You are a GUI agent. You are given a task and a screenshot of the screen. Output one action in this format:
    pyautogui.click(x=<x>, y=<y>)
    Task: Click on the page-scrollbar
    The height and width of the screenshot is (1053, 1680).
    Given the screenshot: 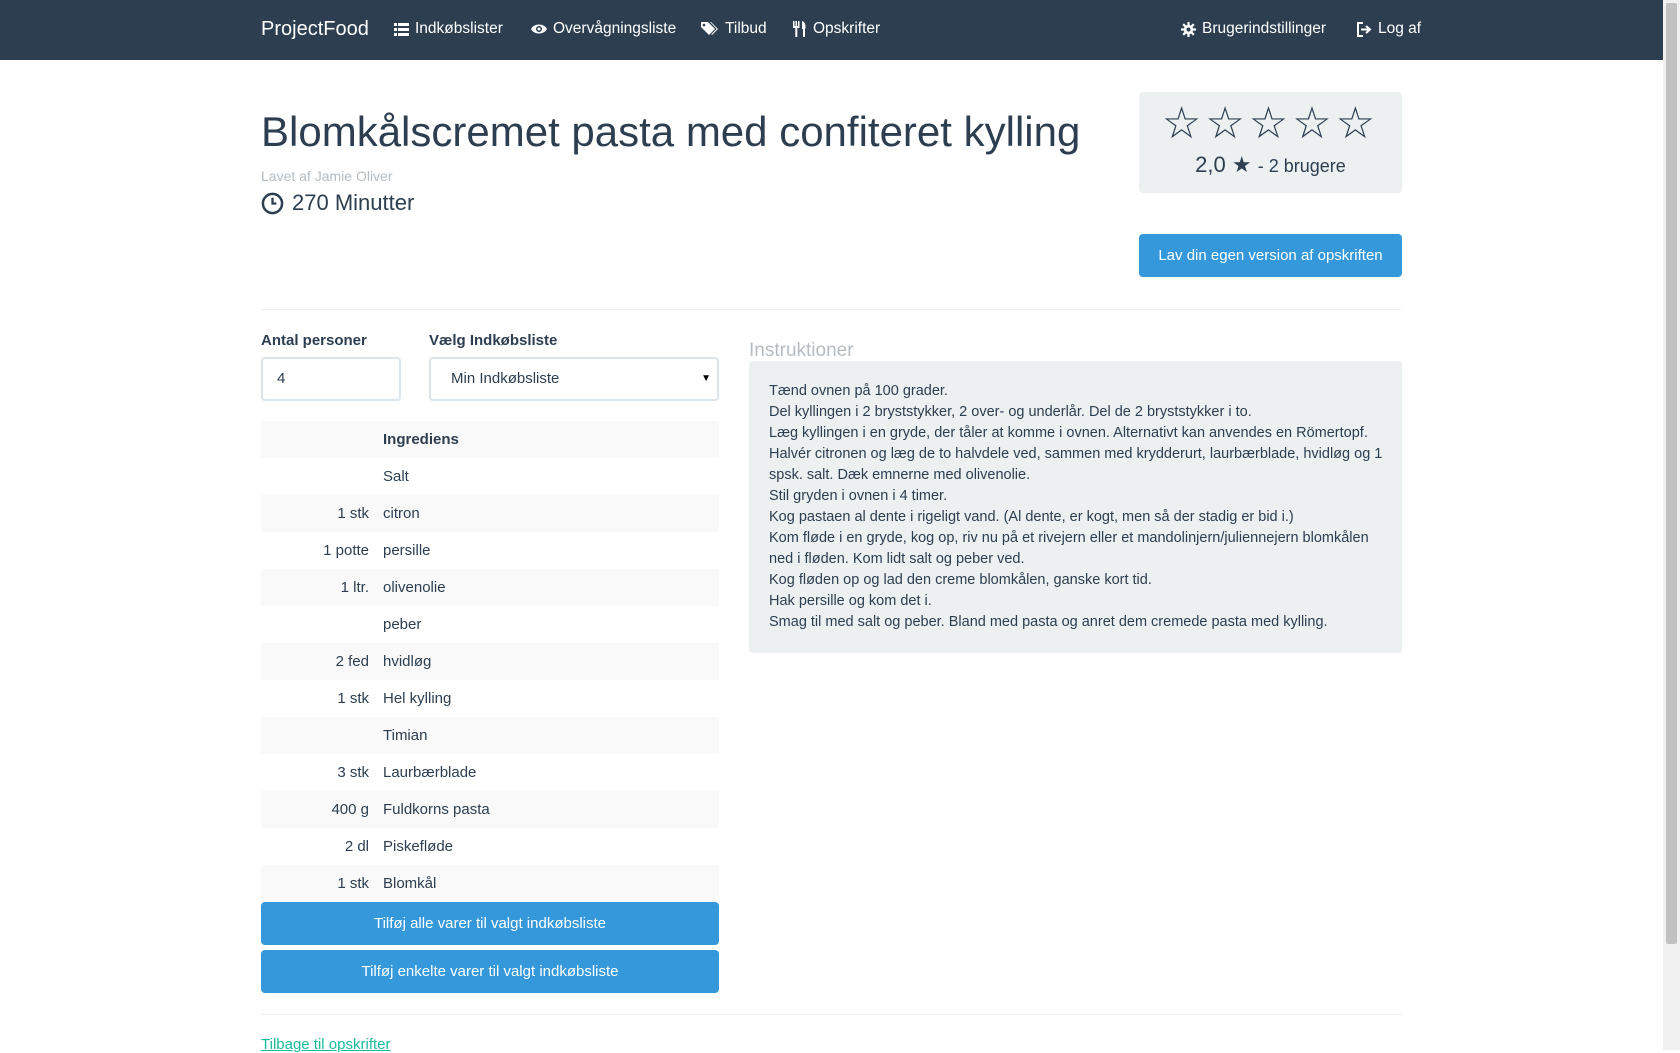 What is the action you would take?
    pyautogui.click(x=1671, y=525)
    